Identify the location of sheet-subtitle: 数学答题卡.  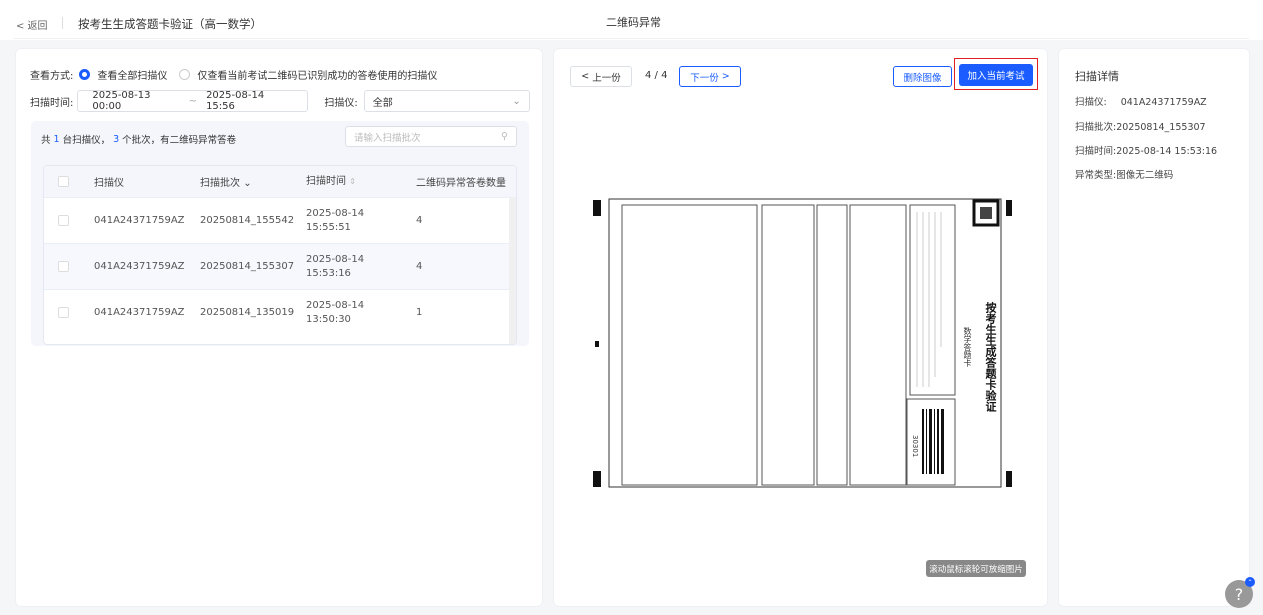
(967, 347).